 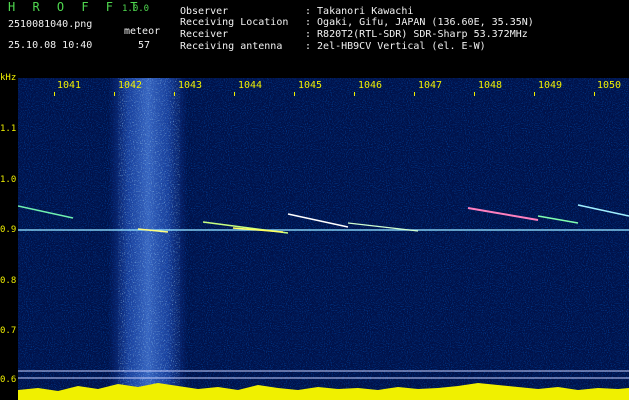 What do you see at coordinates (8, 281) in the screenshot?
I see `y-tick-label: 0.8` at bounding box center [8, 281].